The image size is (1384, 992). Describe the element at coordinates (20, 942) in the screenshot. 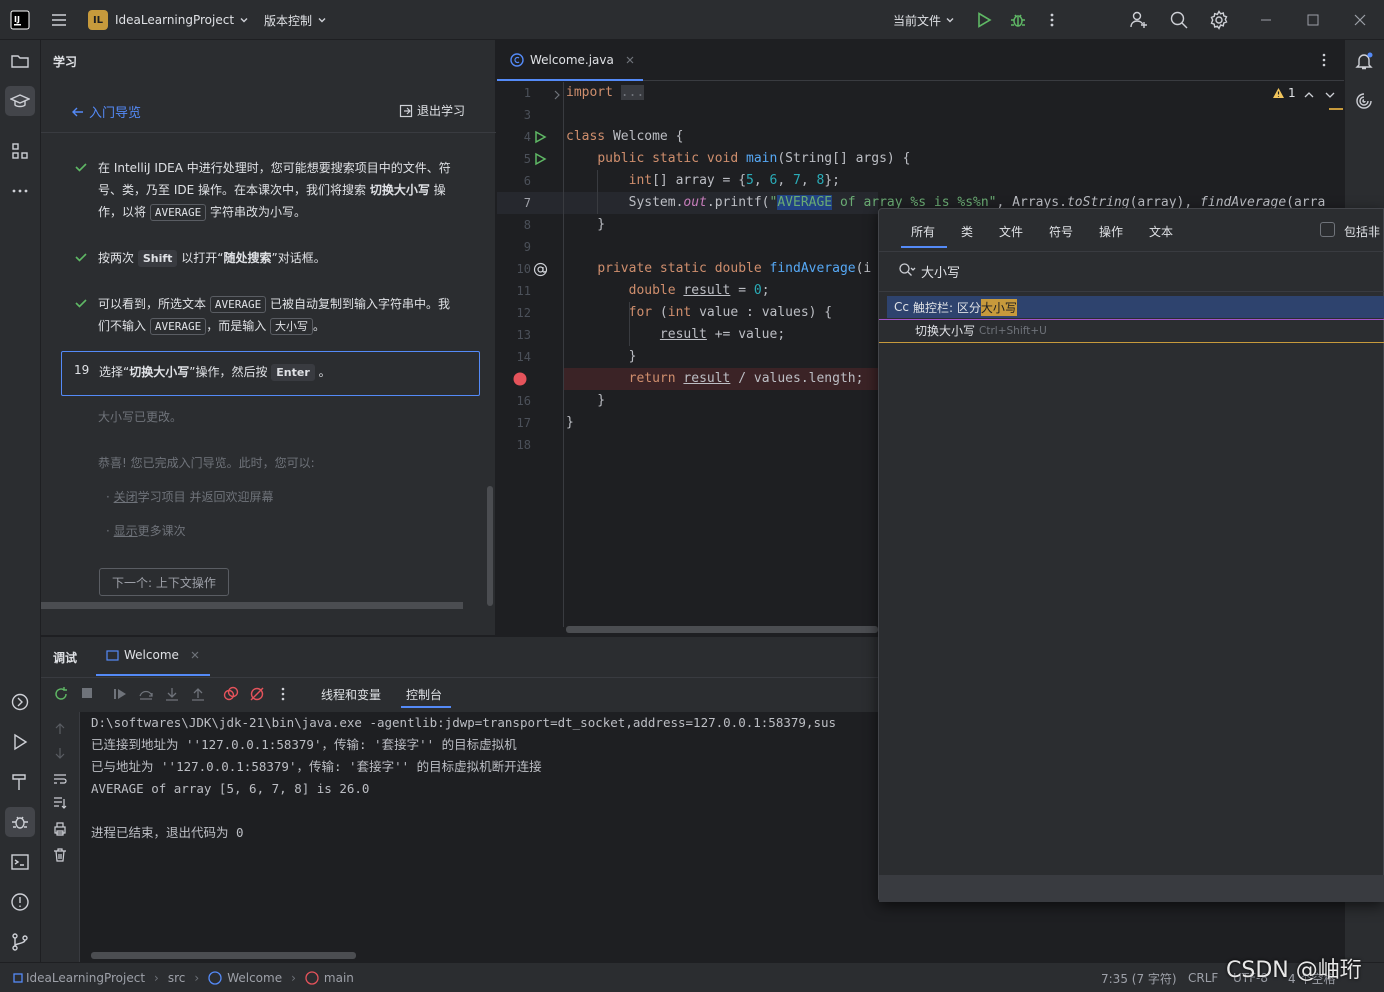

I see `git-branch-icon` at that location.